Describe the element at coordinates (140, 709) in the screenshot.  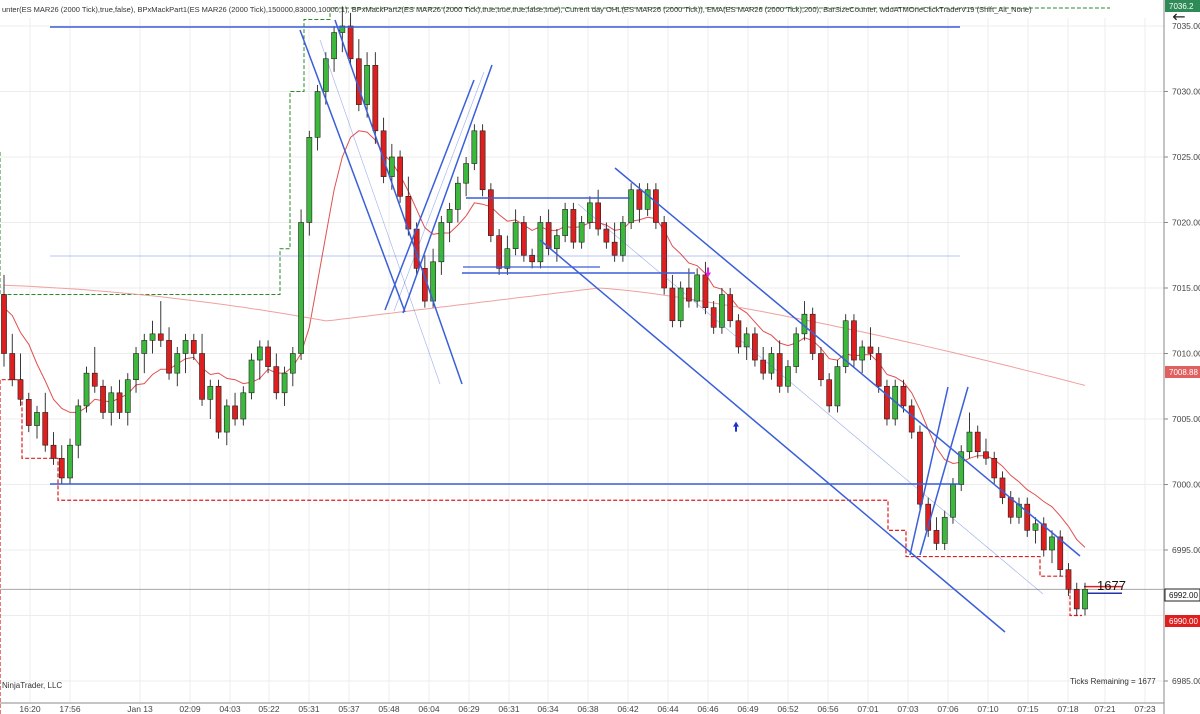
I see `time-tick-label: Jan 13` at that location.